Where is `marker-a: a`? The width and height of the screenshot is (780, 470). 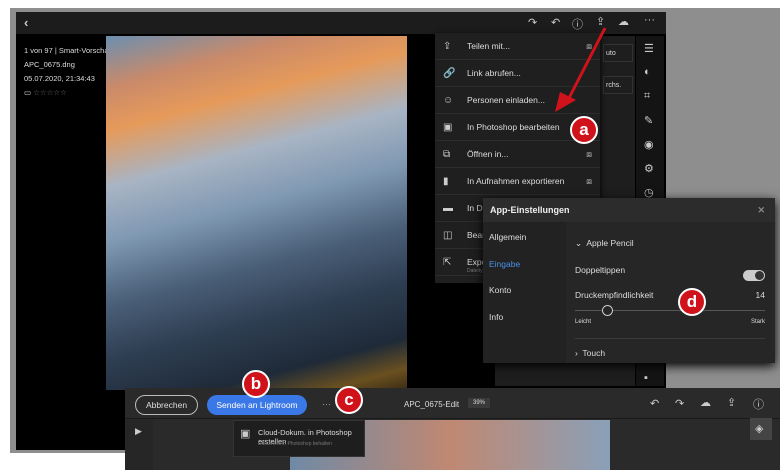
marker-a: a is located at coordinates (584, 130).